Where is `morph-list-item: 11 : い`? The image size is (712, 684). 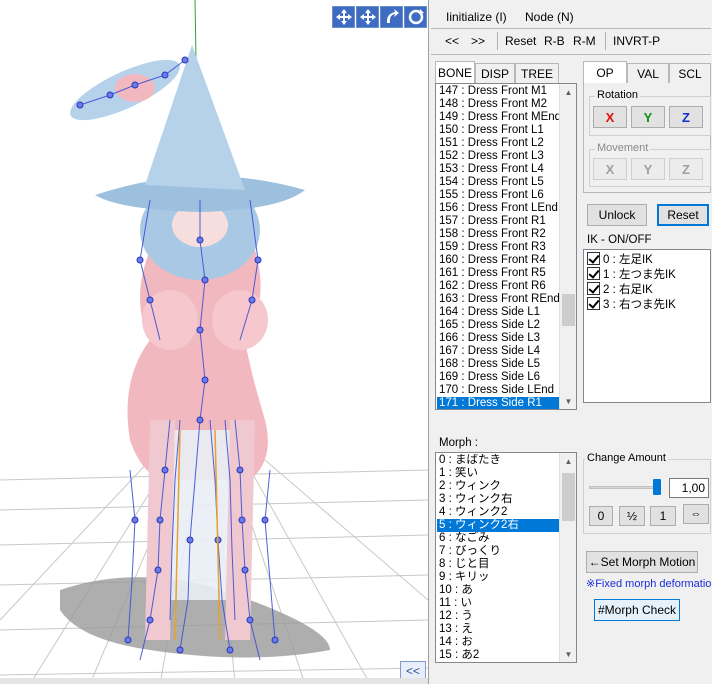 morph-list-item: 11 : い is located at coordinates (498, 603).